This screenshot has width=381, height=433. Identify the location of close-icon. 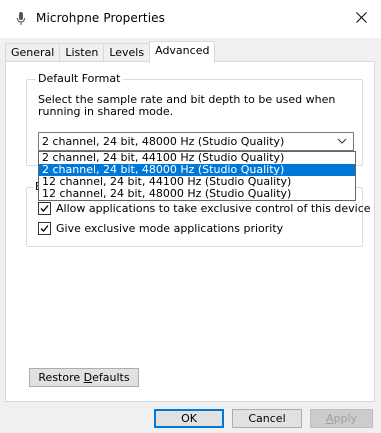
(361, 19).